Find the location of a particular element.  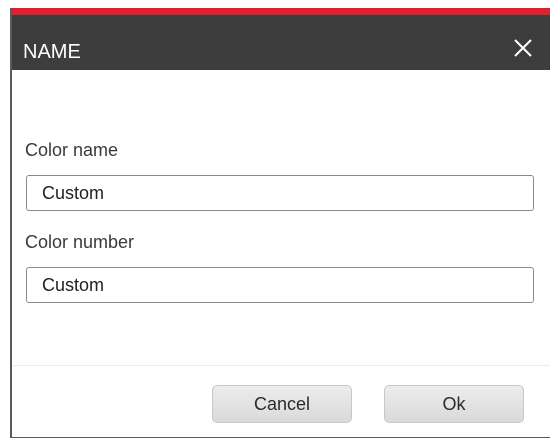

color-name-input is located at coordinates (280, 193).